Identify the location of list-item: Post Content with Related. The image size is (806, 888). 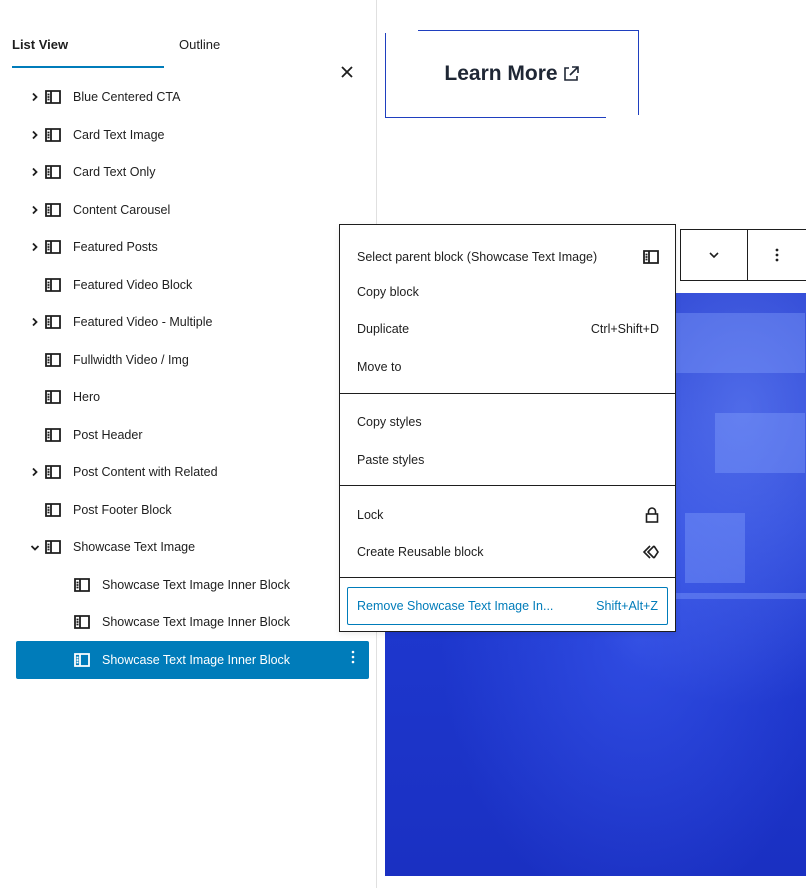
(188, 472).